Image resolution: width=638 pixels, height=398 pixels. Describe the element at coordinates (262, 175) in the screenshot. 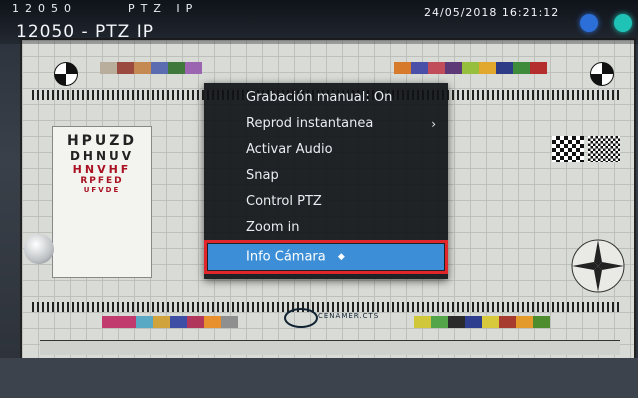

I see `menu-item-label: Snap` at that location.